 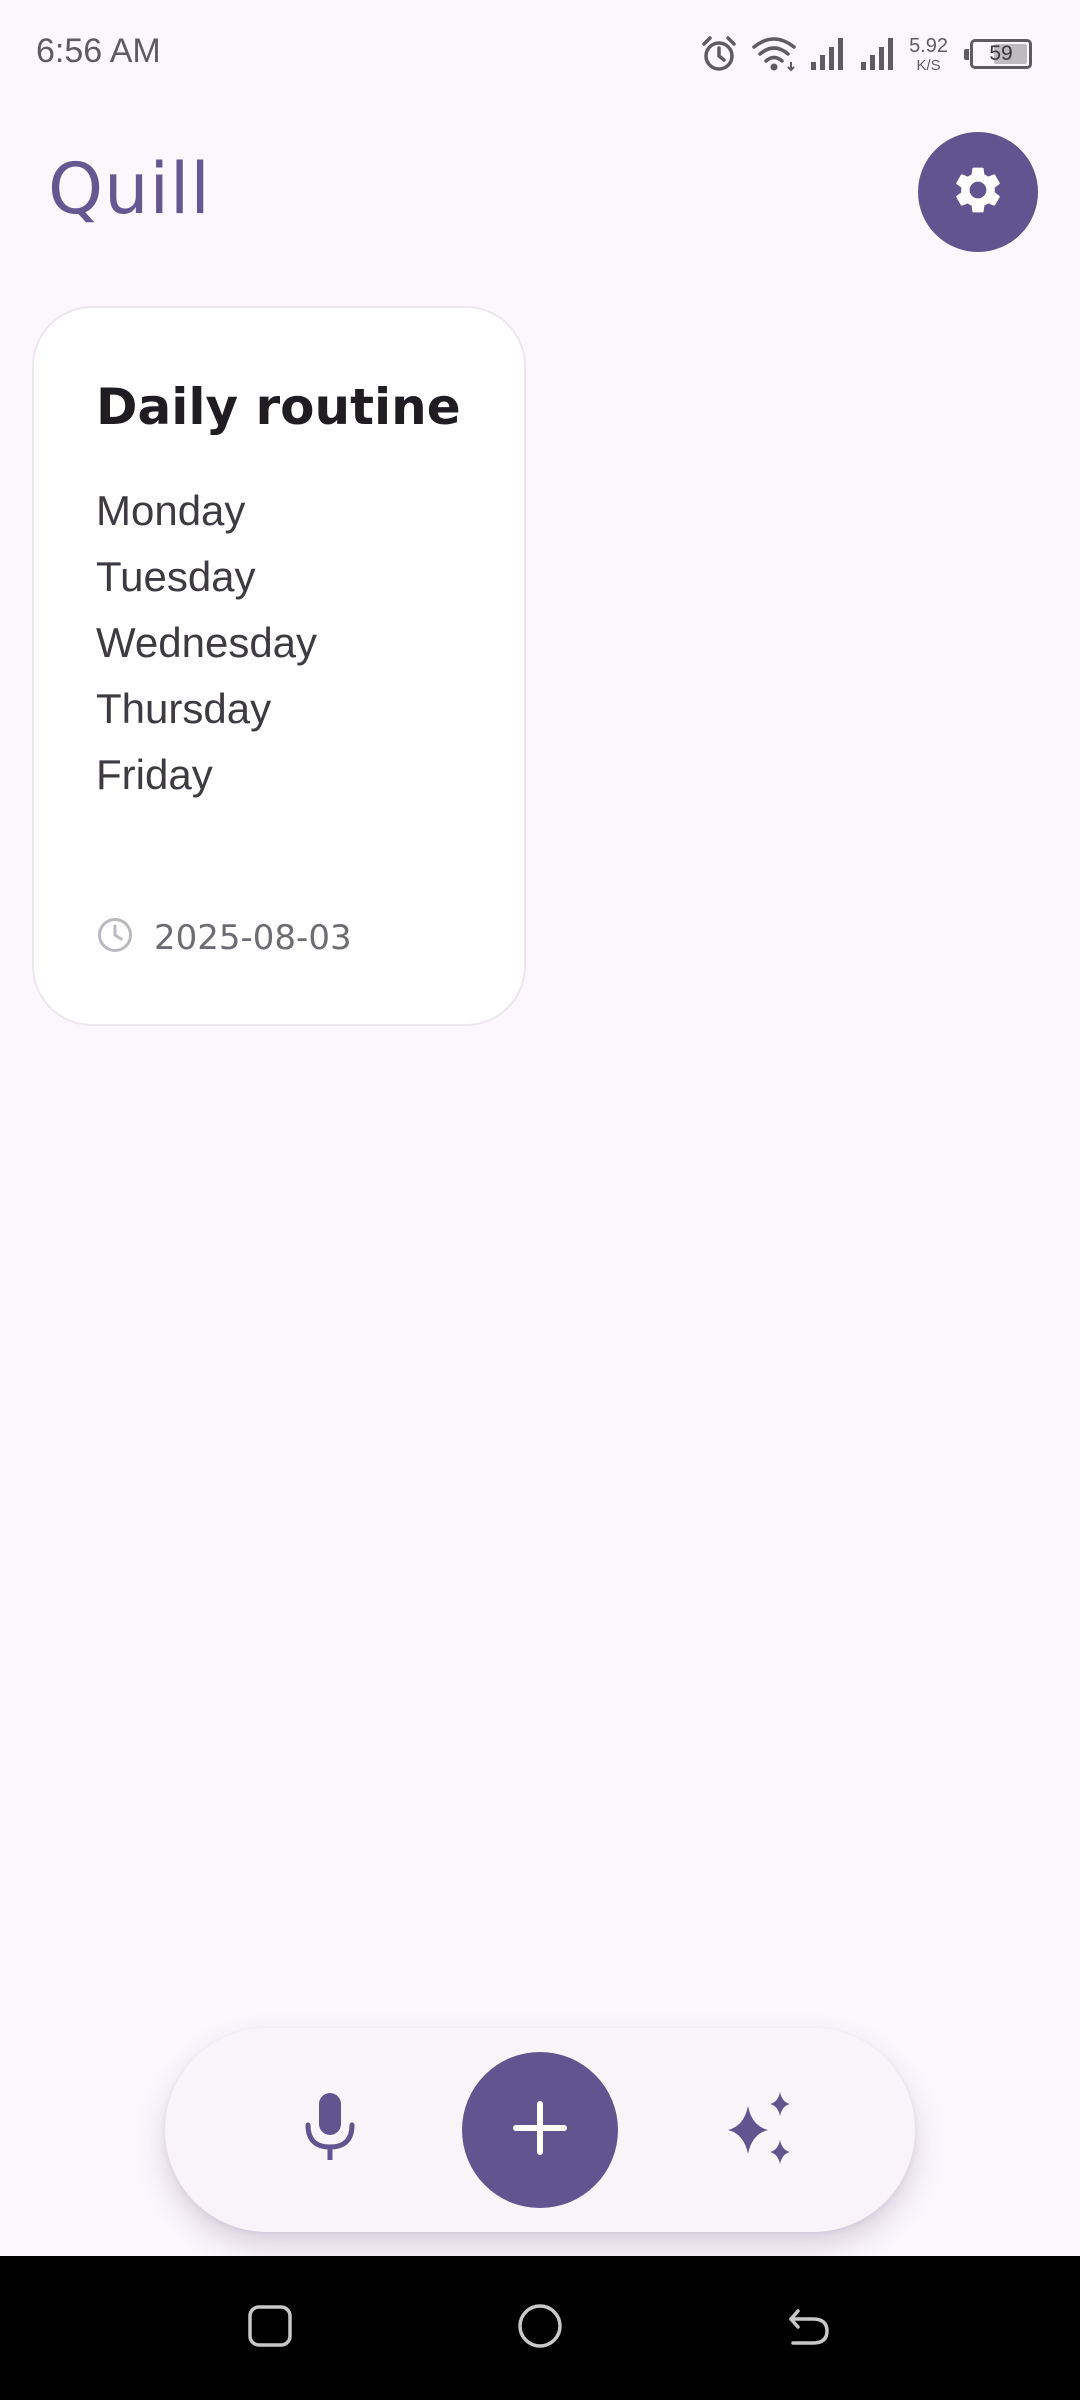 I want to click on bottom-action-bar, so click(x=540, y=2130).